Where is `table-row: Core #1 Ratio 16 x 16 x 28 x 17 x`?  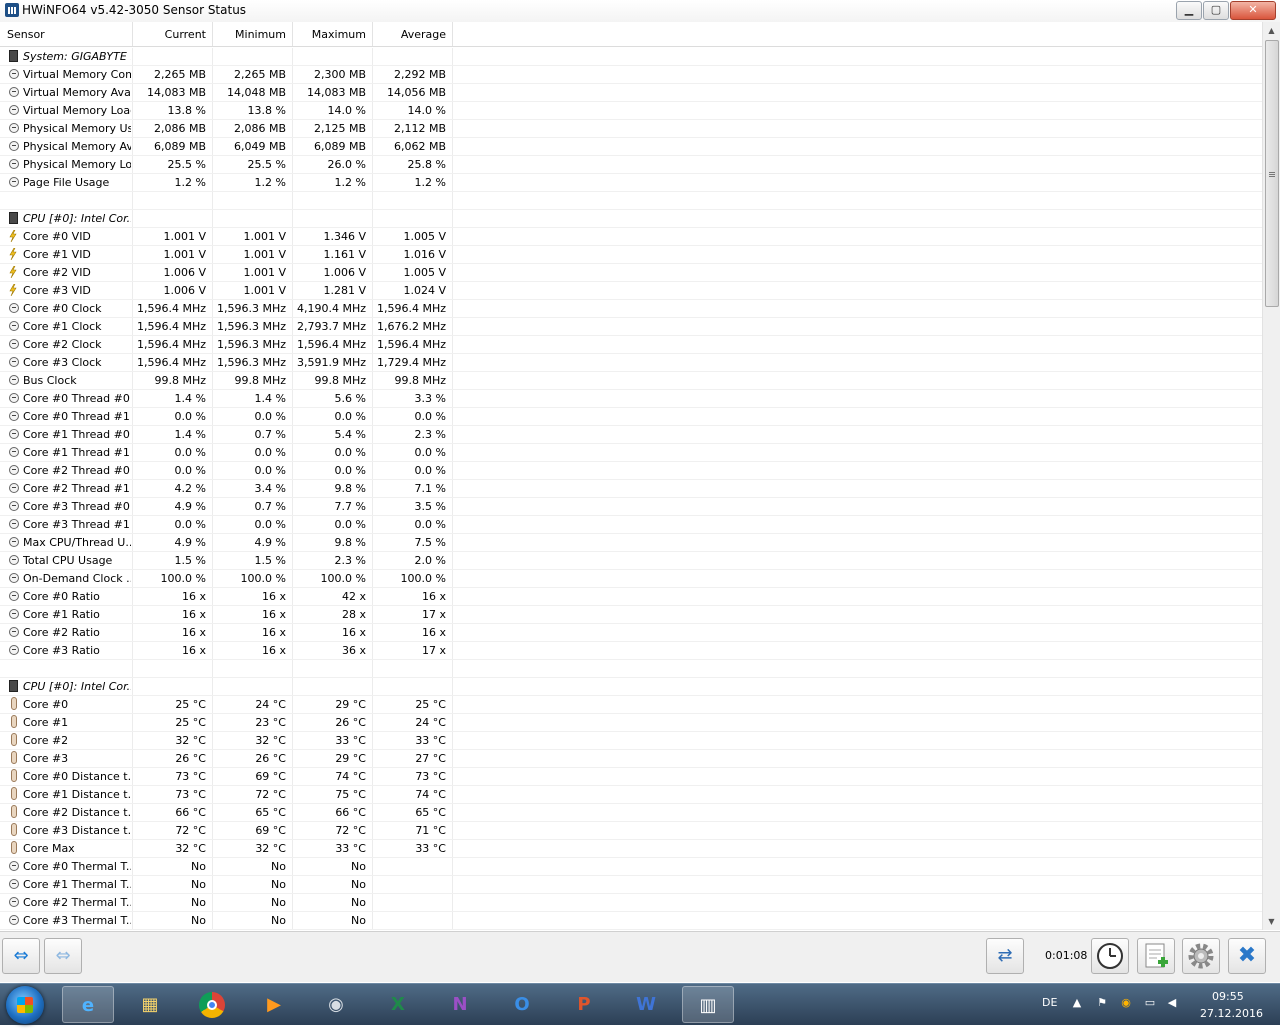 table-row: Core #1 Ratio 16 x 16 x 28 x 17 x is located at coordinates (631, 615).